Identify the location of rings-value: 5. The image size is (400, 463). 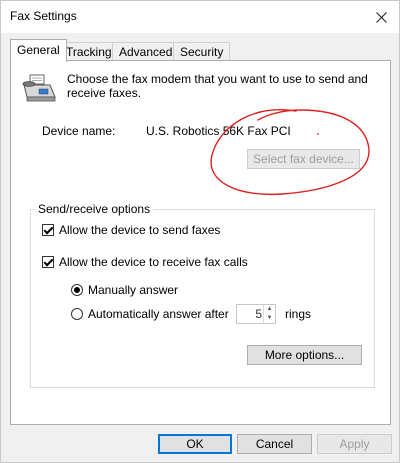
(258, 314).